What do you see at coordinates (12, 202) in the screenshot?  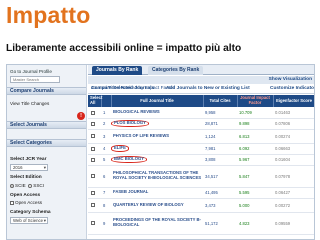 I see `open-access-checkbox` at bounding box center [12, 202].